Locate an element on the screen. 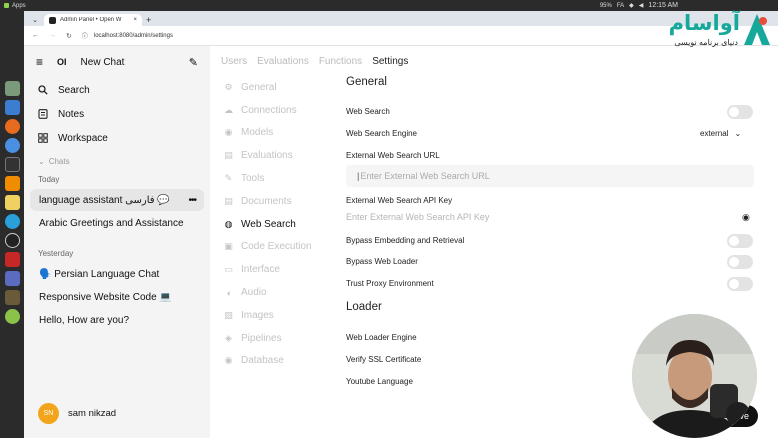  language-indicator: FA is located at coordinates (620, 6).